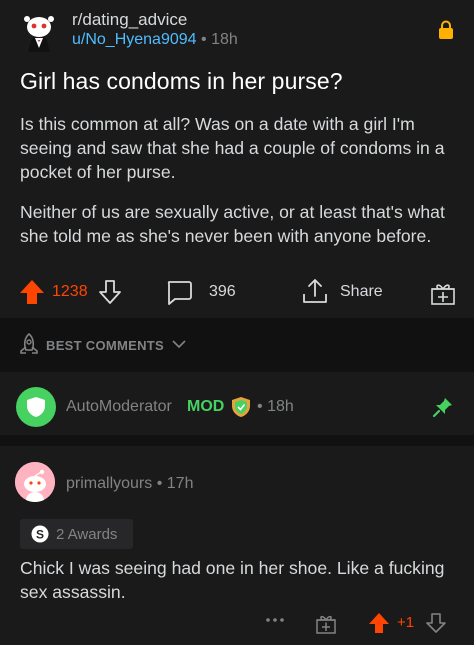 The width and height of the screenshot is (474, 645). Describe the element at coordinates (406, 622) in the screenshot. I see `comment-vote-count: +1` at that location.